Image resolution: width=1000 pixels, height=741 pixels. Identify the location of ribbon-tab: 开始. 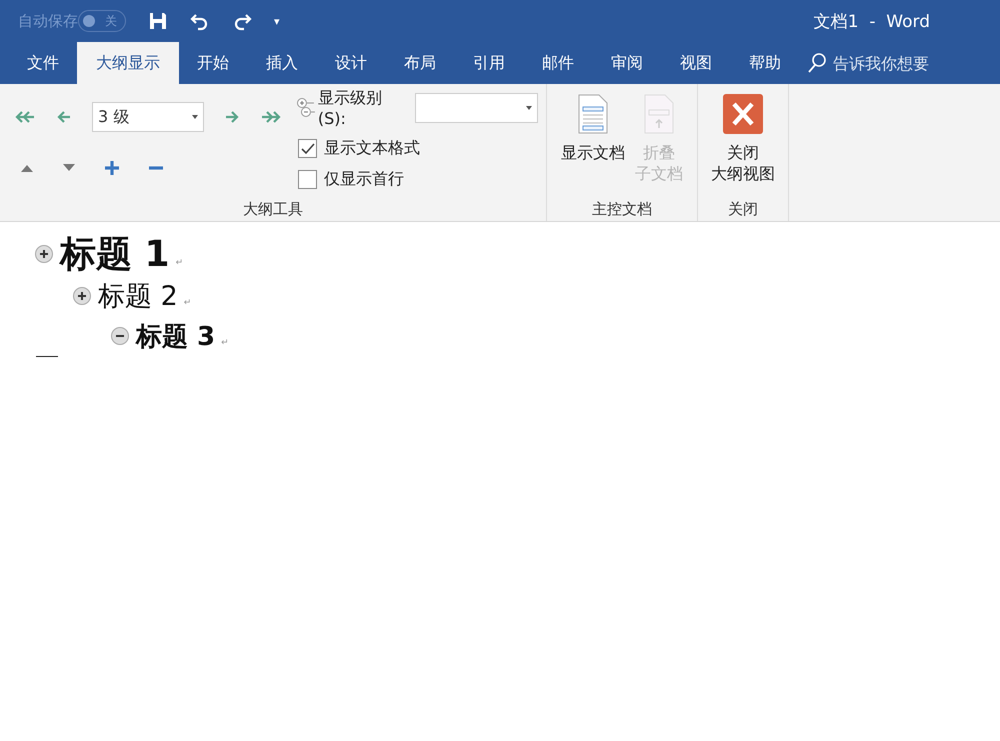
(213, 63).